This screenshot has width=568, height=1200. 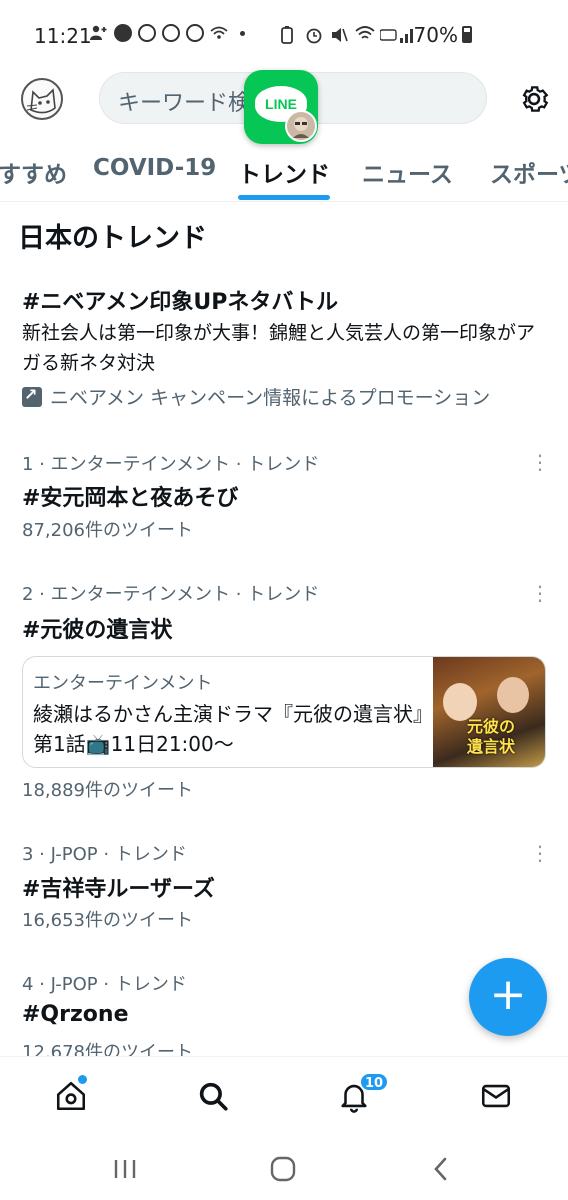 What do you see at coordinates (123, 683) in the screenshot?
I see `news-card-category: エンターテインメント` at bounding box center [123, 683].